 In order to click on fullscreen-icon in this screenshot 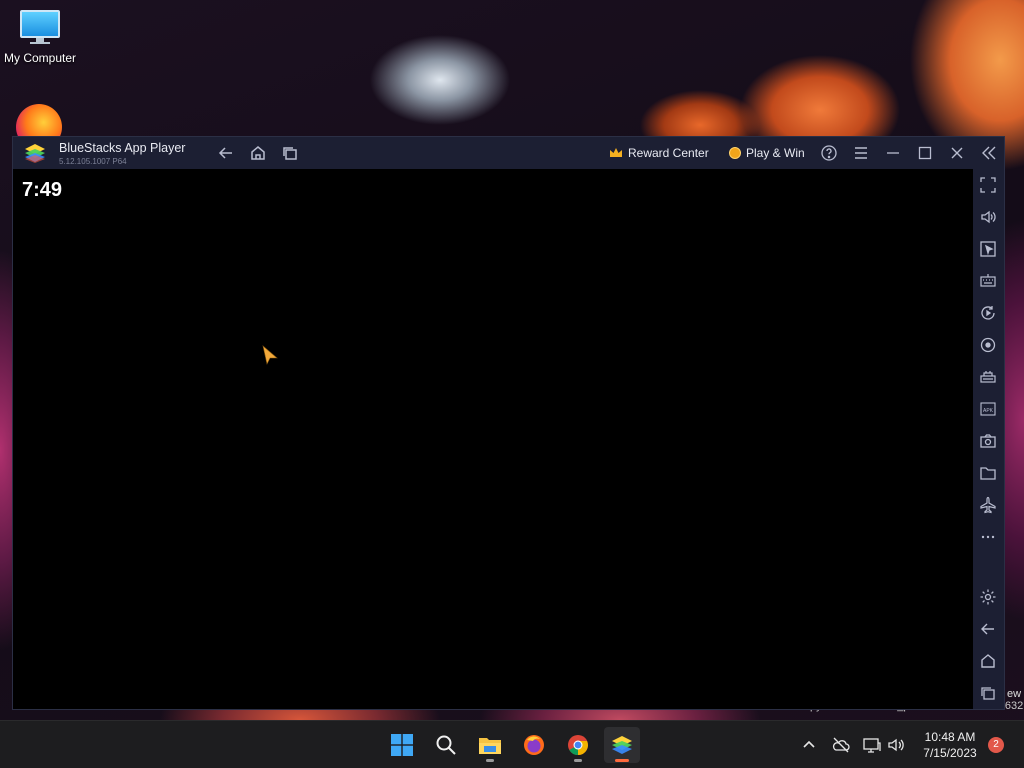, I will do `click(988, 185)`.